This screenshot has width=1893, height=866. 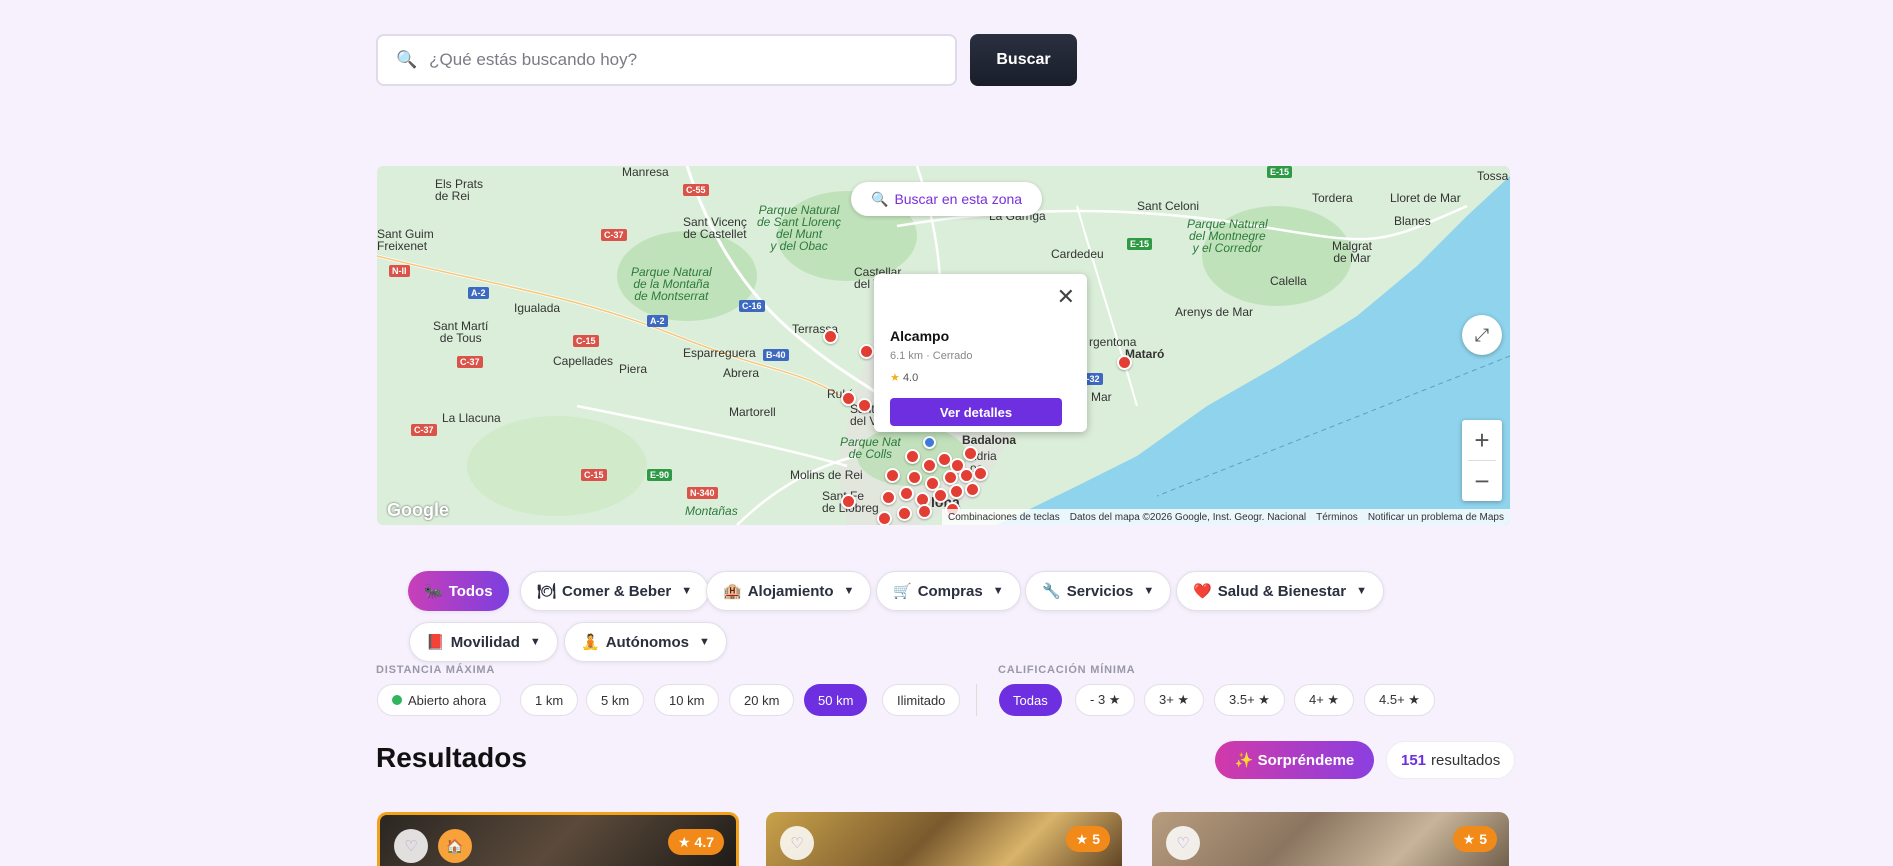 I want to click on road-badge: C-16, so click(x=752, y=306).